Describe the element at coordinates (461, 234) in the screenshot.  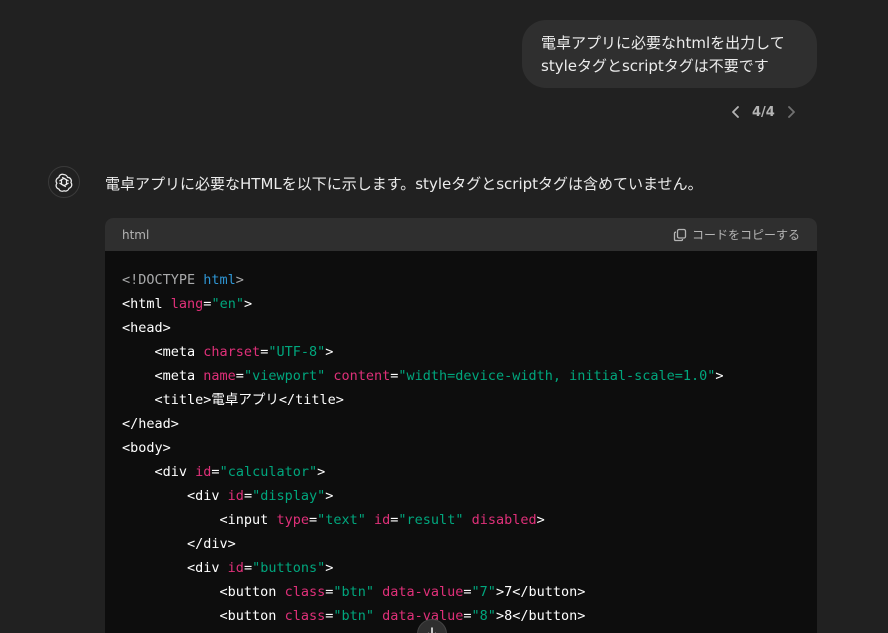
I see `code-block-header: html コードをコピーする` at that location.